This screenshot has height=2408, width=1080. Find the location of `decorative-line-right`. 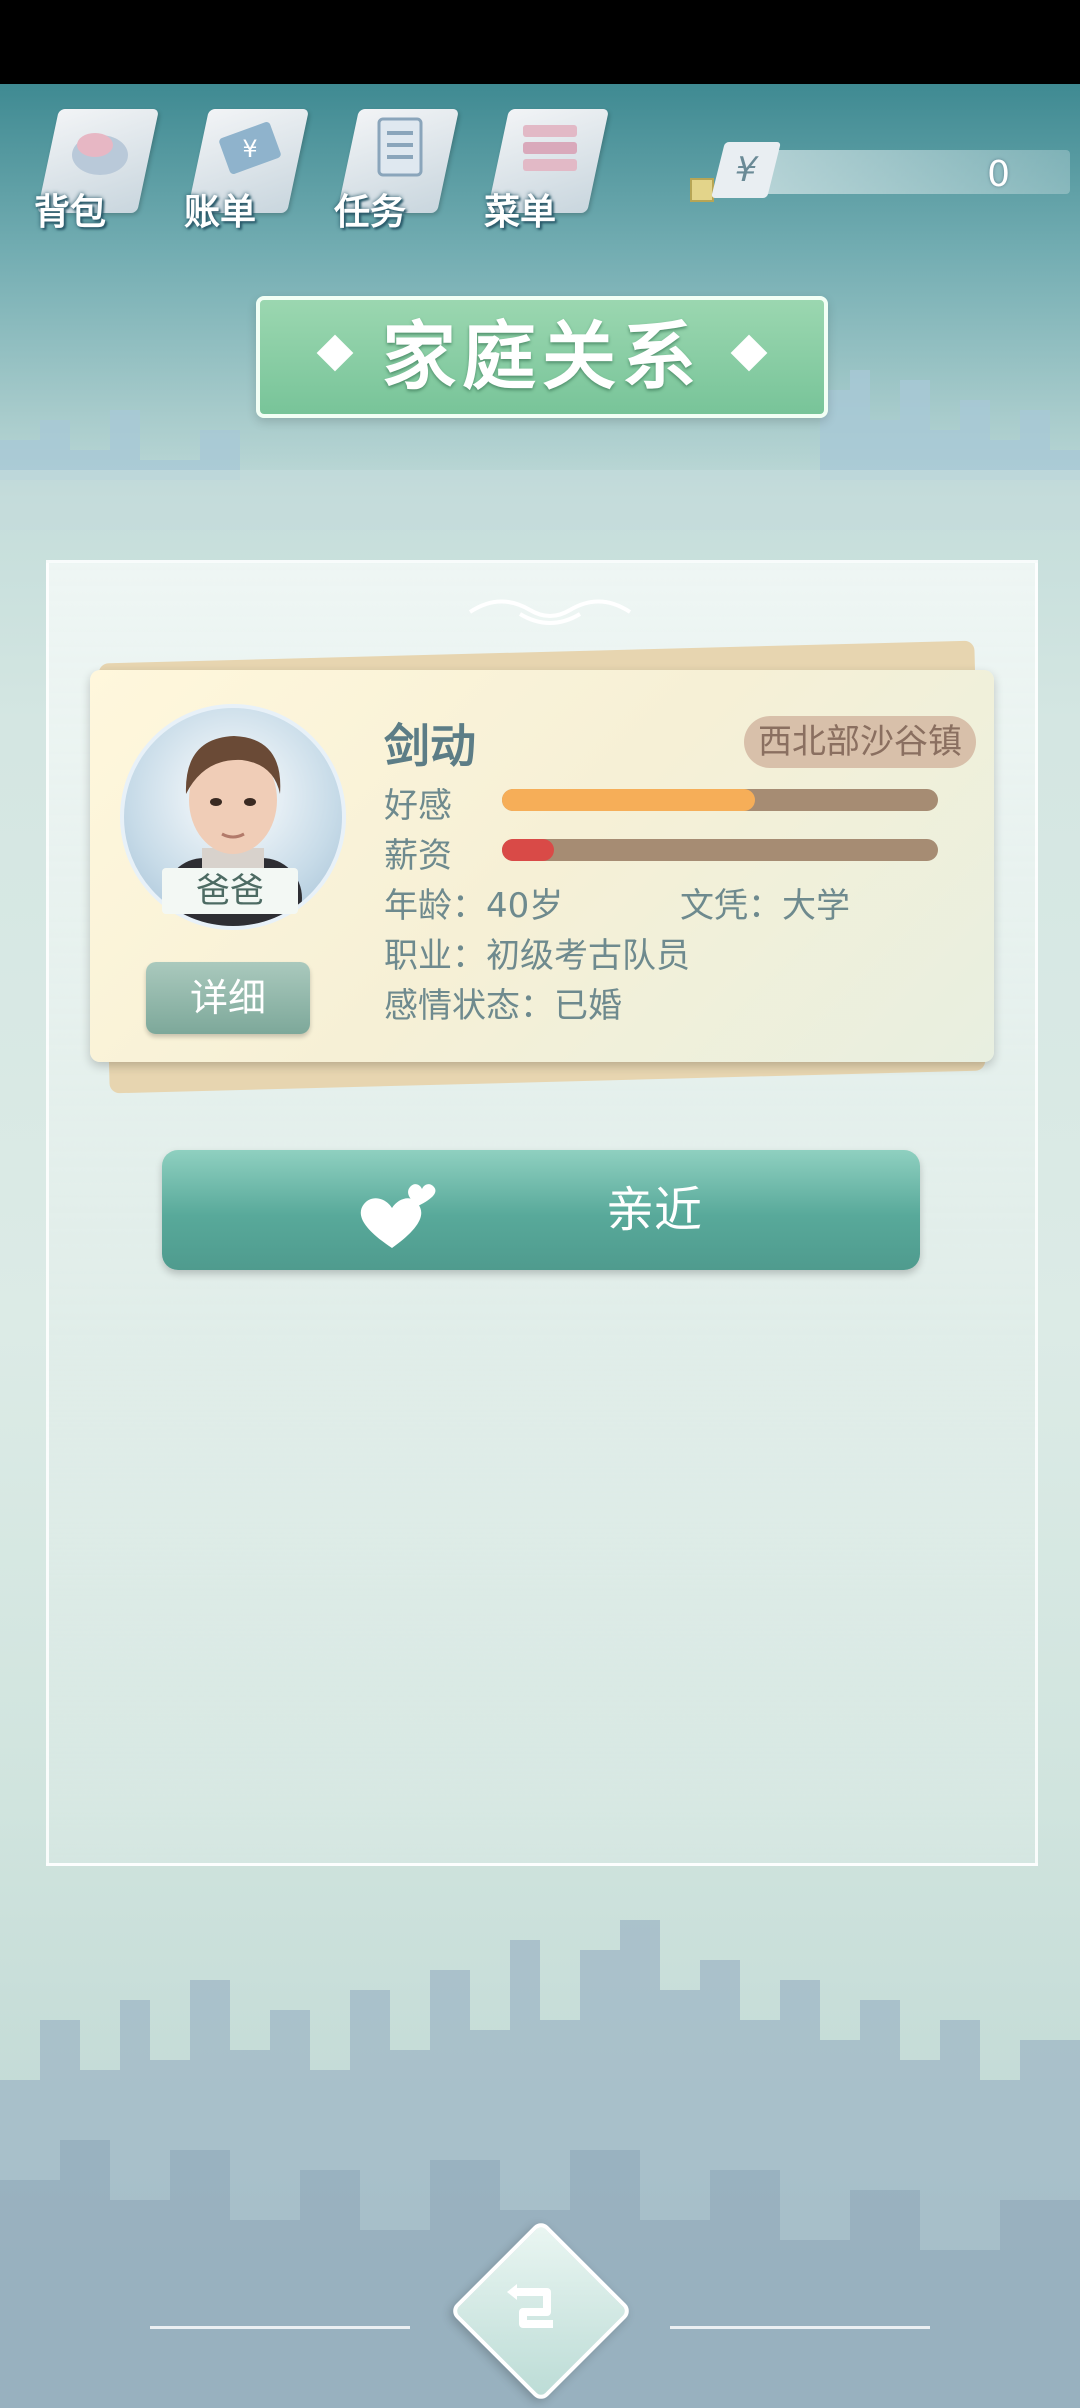

decorative-line-right is located at coordinates (800, 2327).